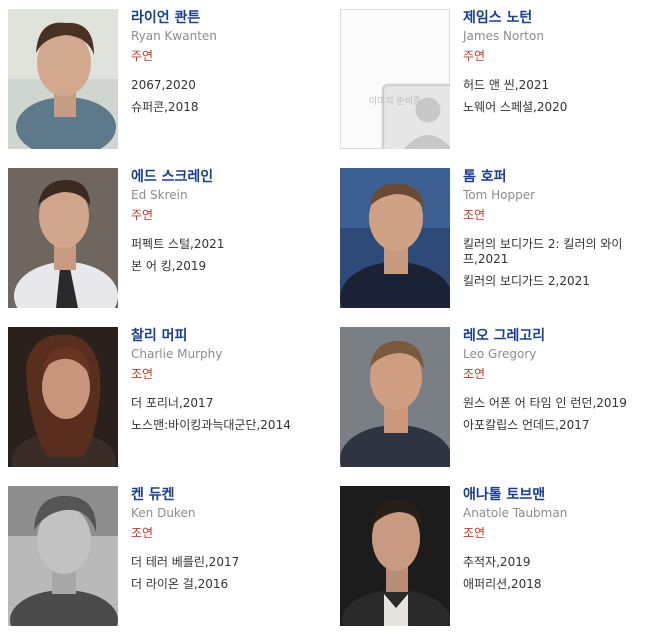 Image resolution: width=657 pixels, height=635 pixels. Describe the element at coordinates (177, 354) in the screenshot. I see `actor-english-name: Charlie Murphy` at that location.